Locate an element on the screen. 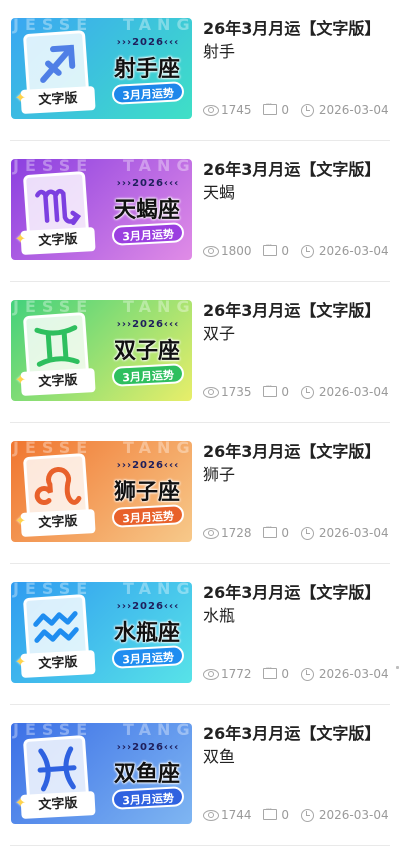  article-subtitle: 双鱼 is located at coordinates (293, 757).